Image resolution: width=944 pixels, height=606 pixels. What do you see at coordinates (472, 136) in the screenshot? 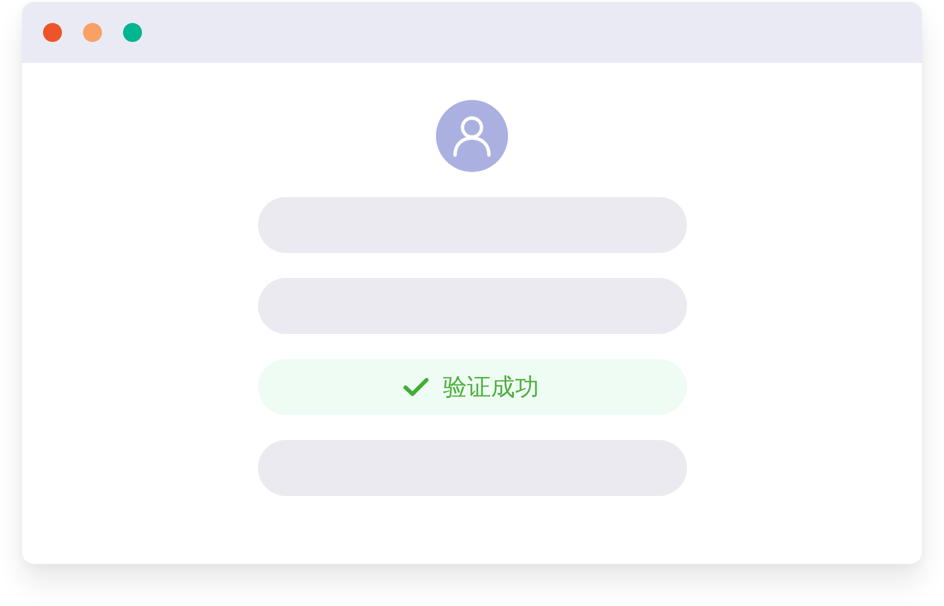
I see `user-avatar-icon` at bounding box center [472, 136].